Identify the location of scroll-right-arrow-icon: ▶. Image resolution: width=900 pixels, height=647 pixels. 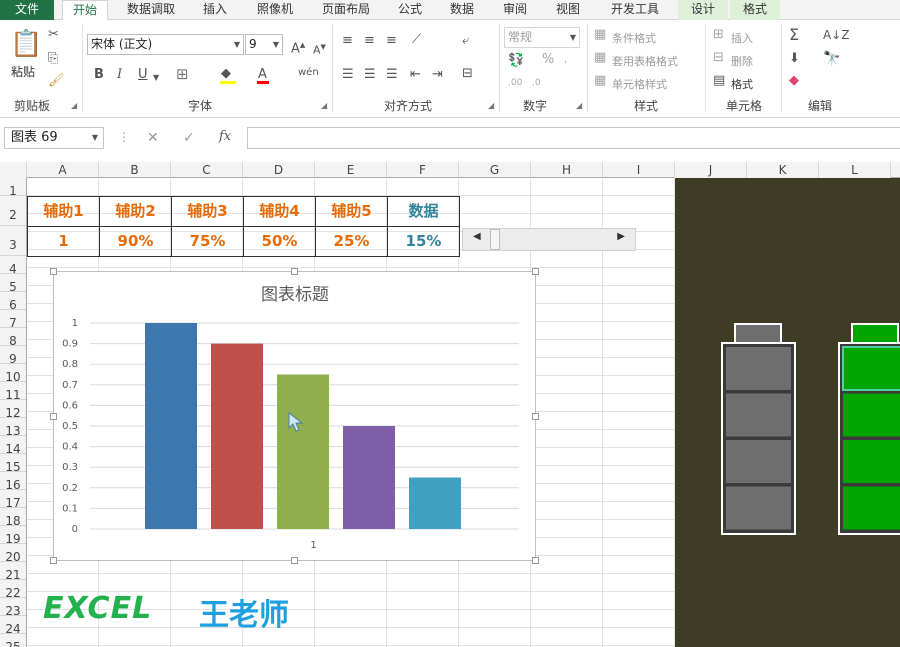
(621, 236).